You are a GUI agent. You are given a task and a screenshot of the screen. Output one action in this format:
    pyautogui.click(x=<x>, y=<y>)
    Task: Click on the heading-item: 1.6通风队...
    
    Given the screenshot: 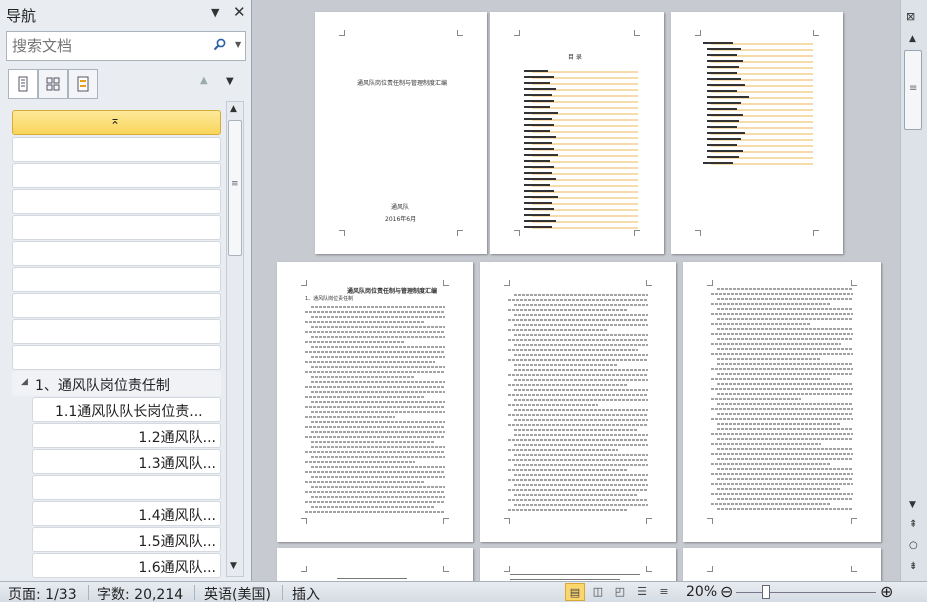 What is the action you would take?
    pyautogui.click(x=126, y=565)
    